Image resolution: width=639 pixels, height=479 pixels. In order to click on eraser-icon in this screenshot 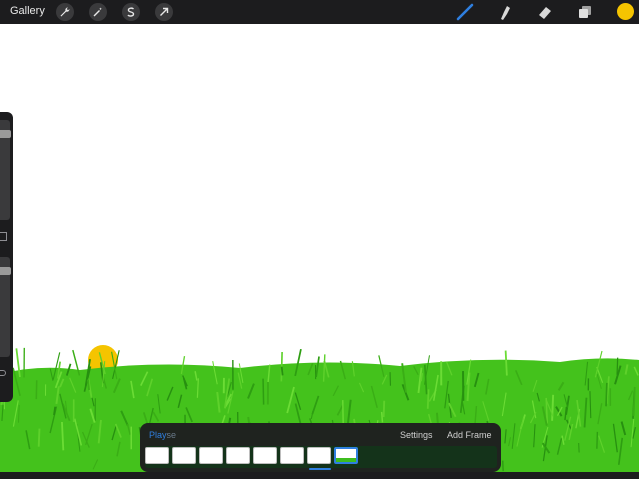, I will do `click(545, 12)`.